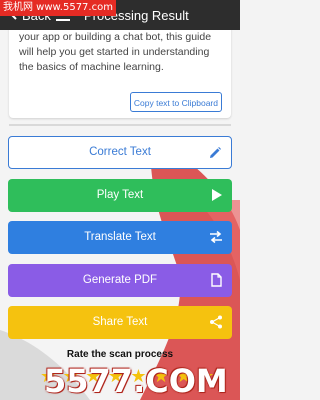  What do you see at coordinates (58, 8) in the screenshot?
I see `watermark-top: 我机网 www.5577.com` at bounding box center [58, 8].